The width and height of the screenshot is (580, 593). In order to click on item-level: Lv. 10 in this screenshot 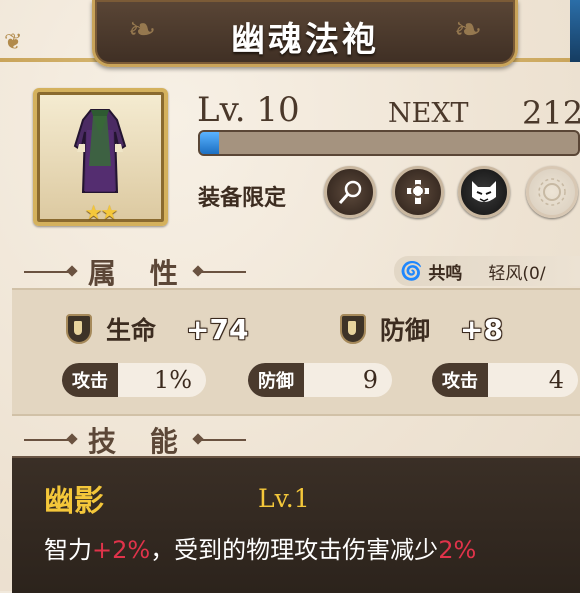, I will do `click(248, 110)`.